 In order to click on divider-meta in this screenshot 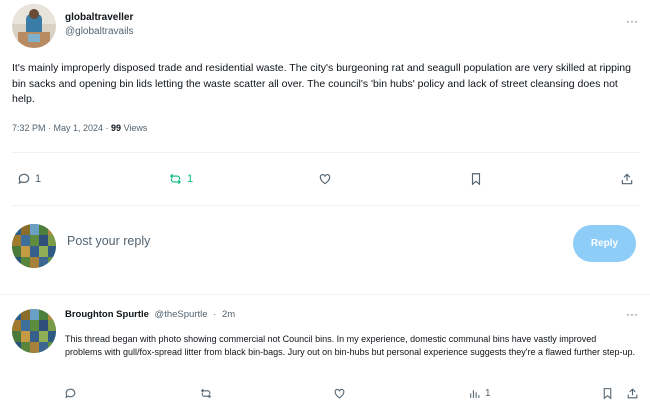, I will do `click(326, 152)`.